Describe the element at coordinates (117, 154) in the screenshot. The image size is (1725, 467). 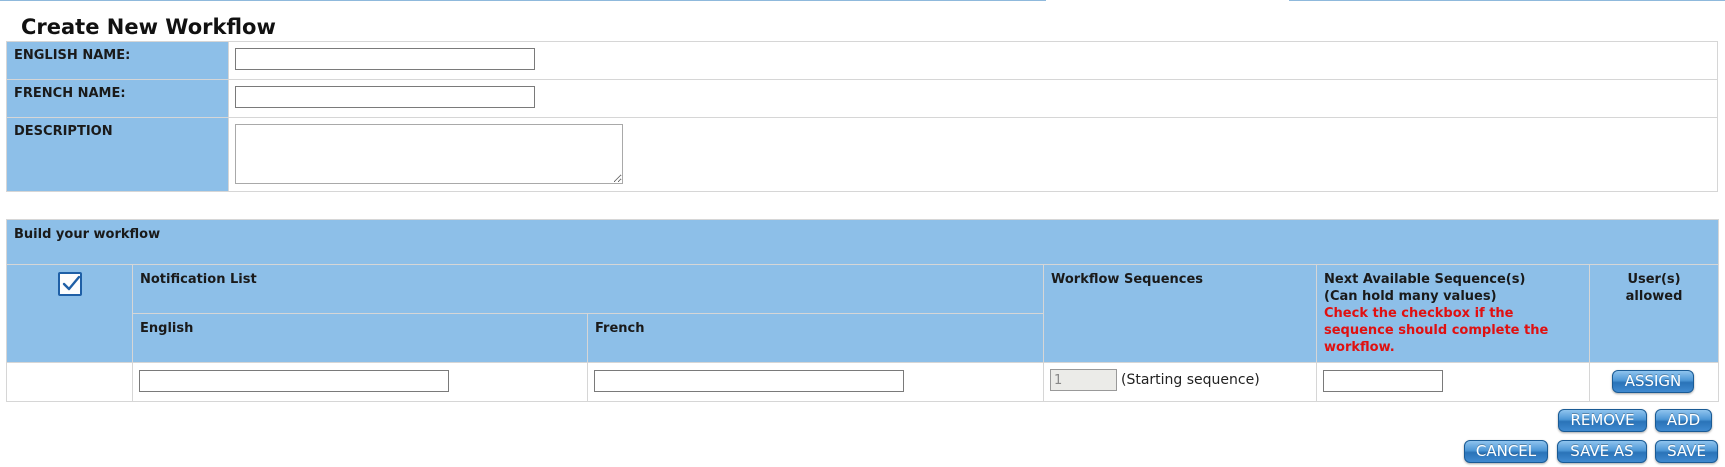
I see `description-label: DESCRIPTION` at that location.